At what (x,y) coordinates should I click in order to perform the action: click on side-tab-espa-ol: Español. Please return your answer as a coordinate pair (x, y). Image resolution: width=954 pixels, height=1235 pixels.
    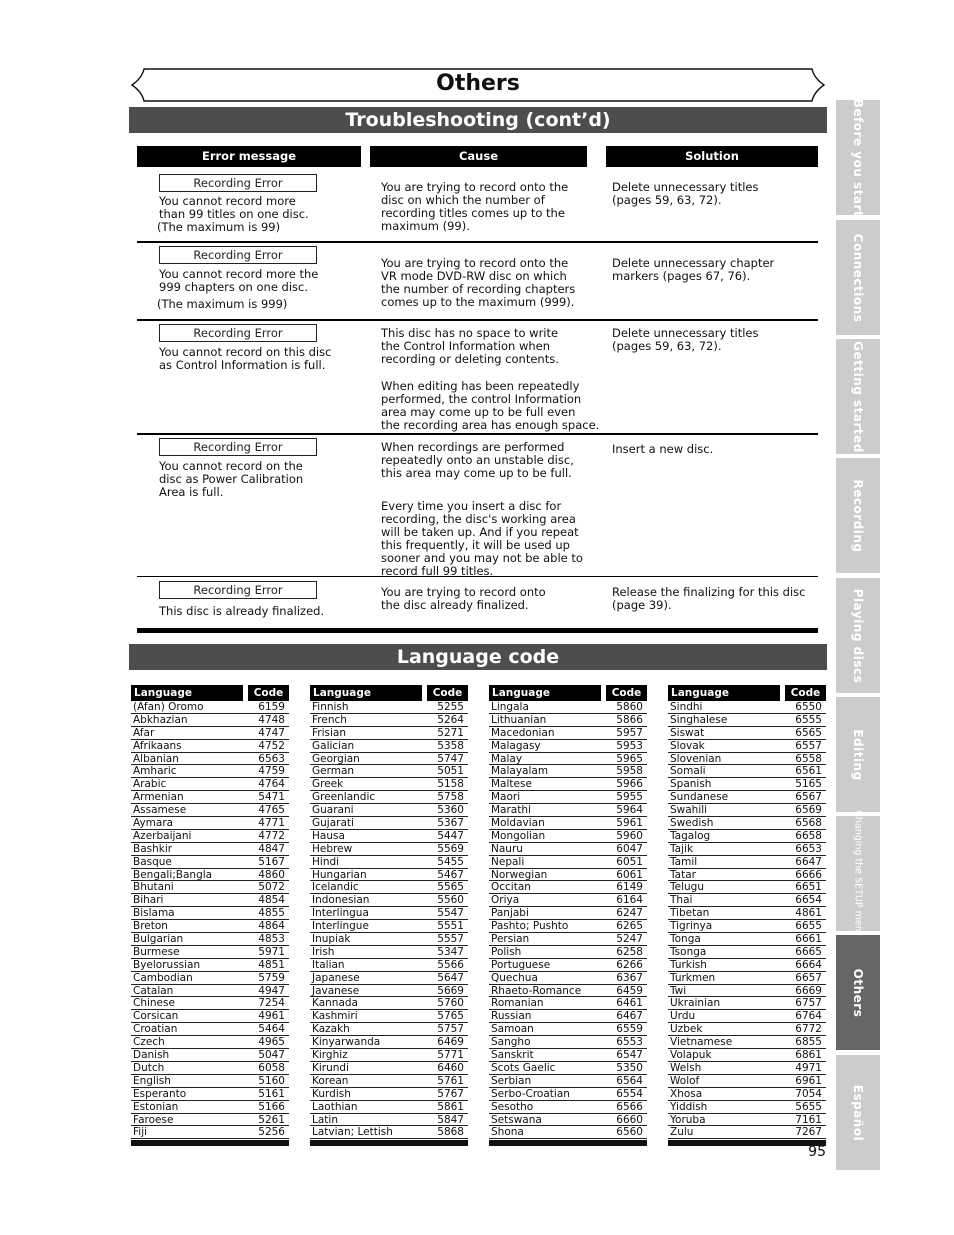
    Looking at the image, I should click on (858, 1112).